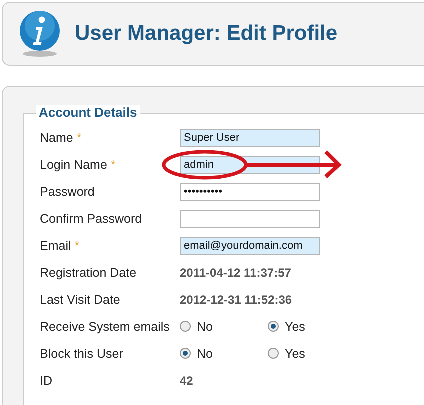  Describe the element at coordinates (236, 273) in the screenshot. I see `field-value: 2011-04-12 11:37:57` at that location.